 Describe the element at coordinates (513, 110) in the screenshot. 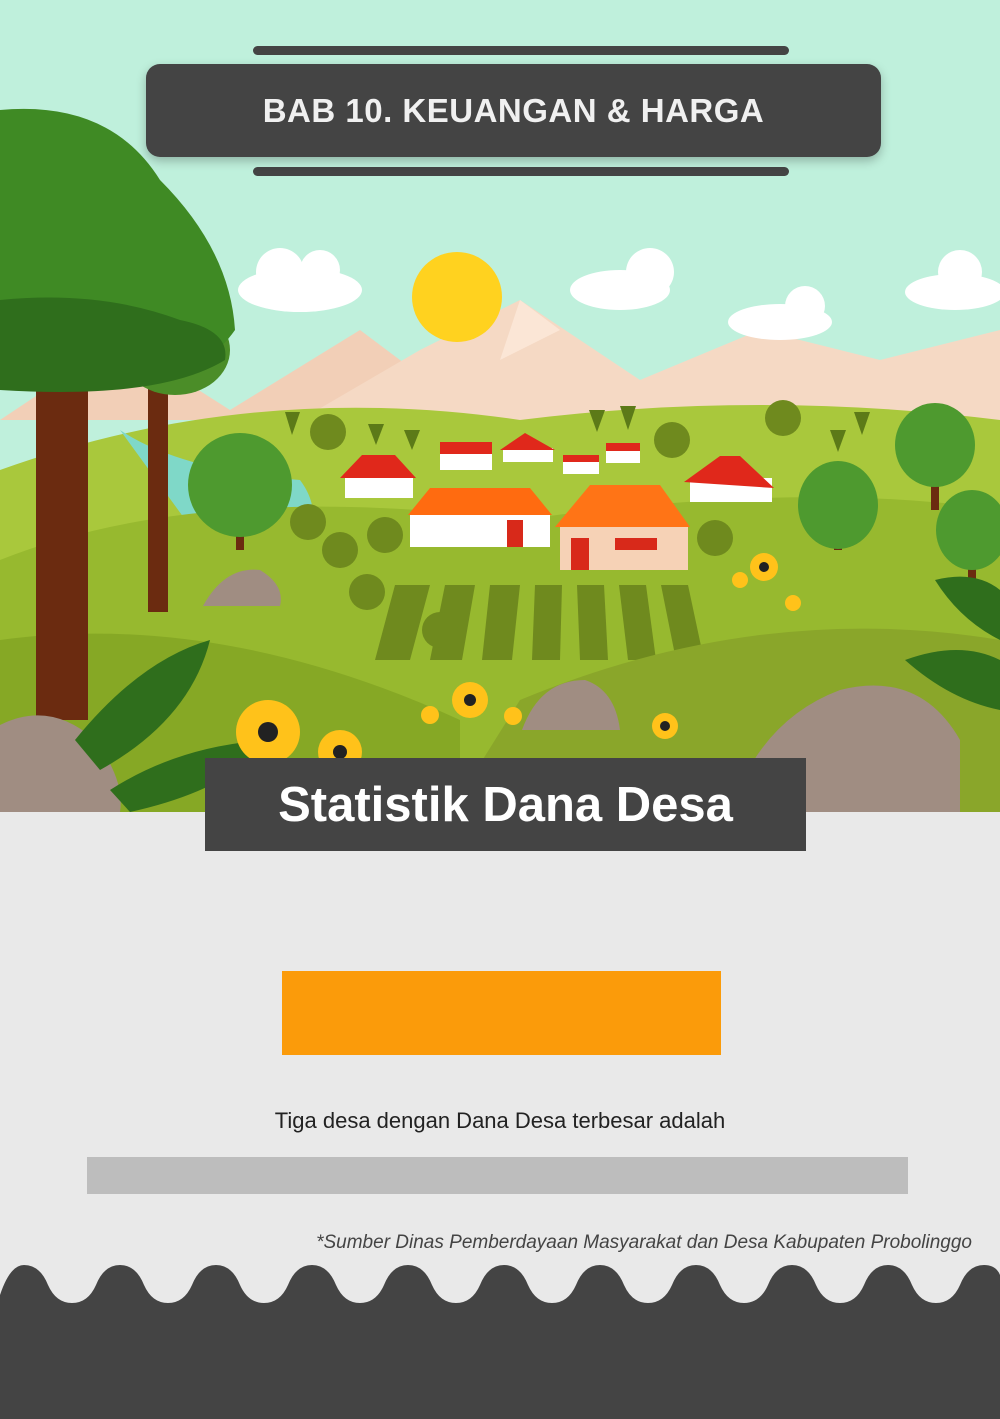

I see `chapter-title: BAB 10. KEUANGAN & HARGA` at that location.